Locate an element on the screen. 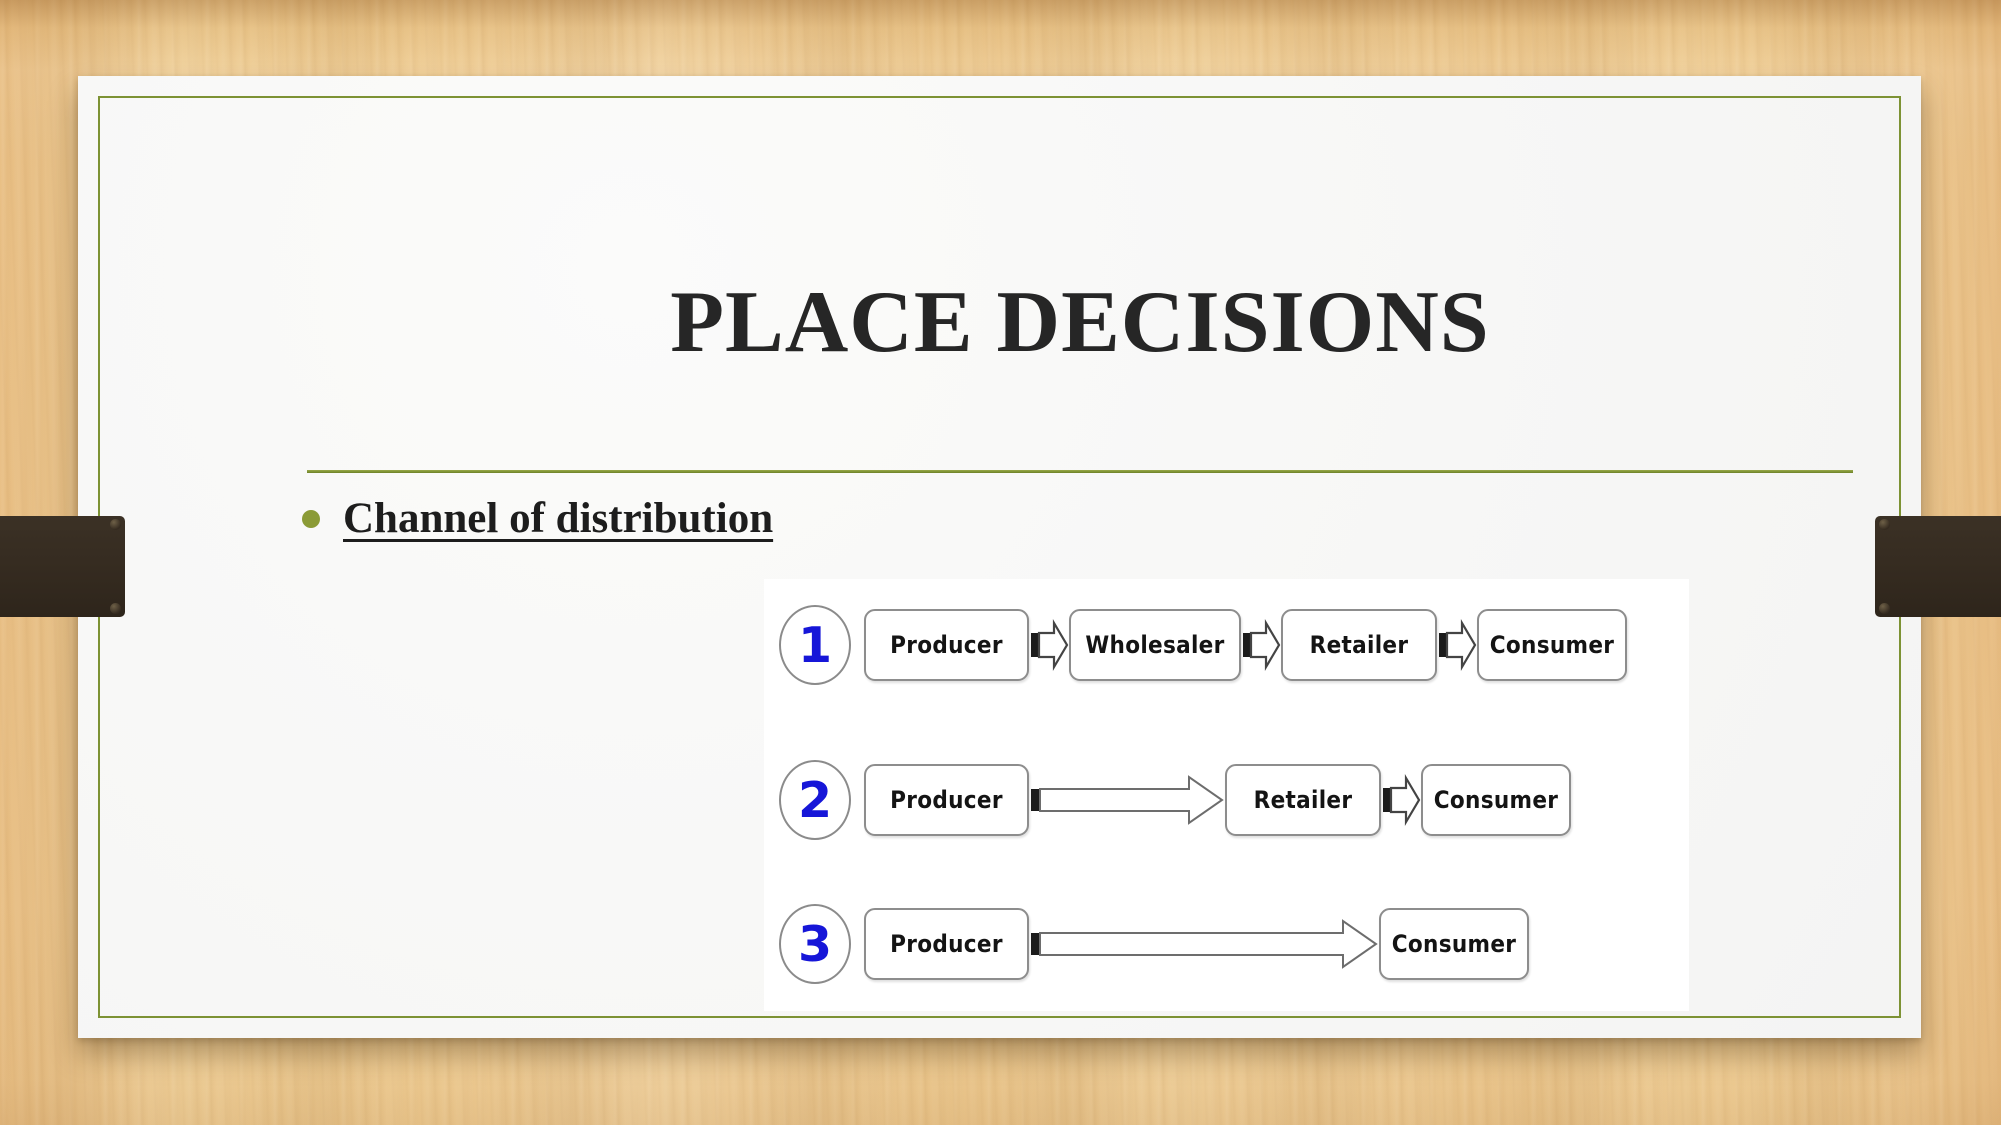  bullet-item-channel-of-distribution: Channel of distribution is located at coordinates (537, 518).